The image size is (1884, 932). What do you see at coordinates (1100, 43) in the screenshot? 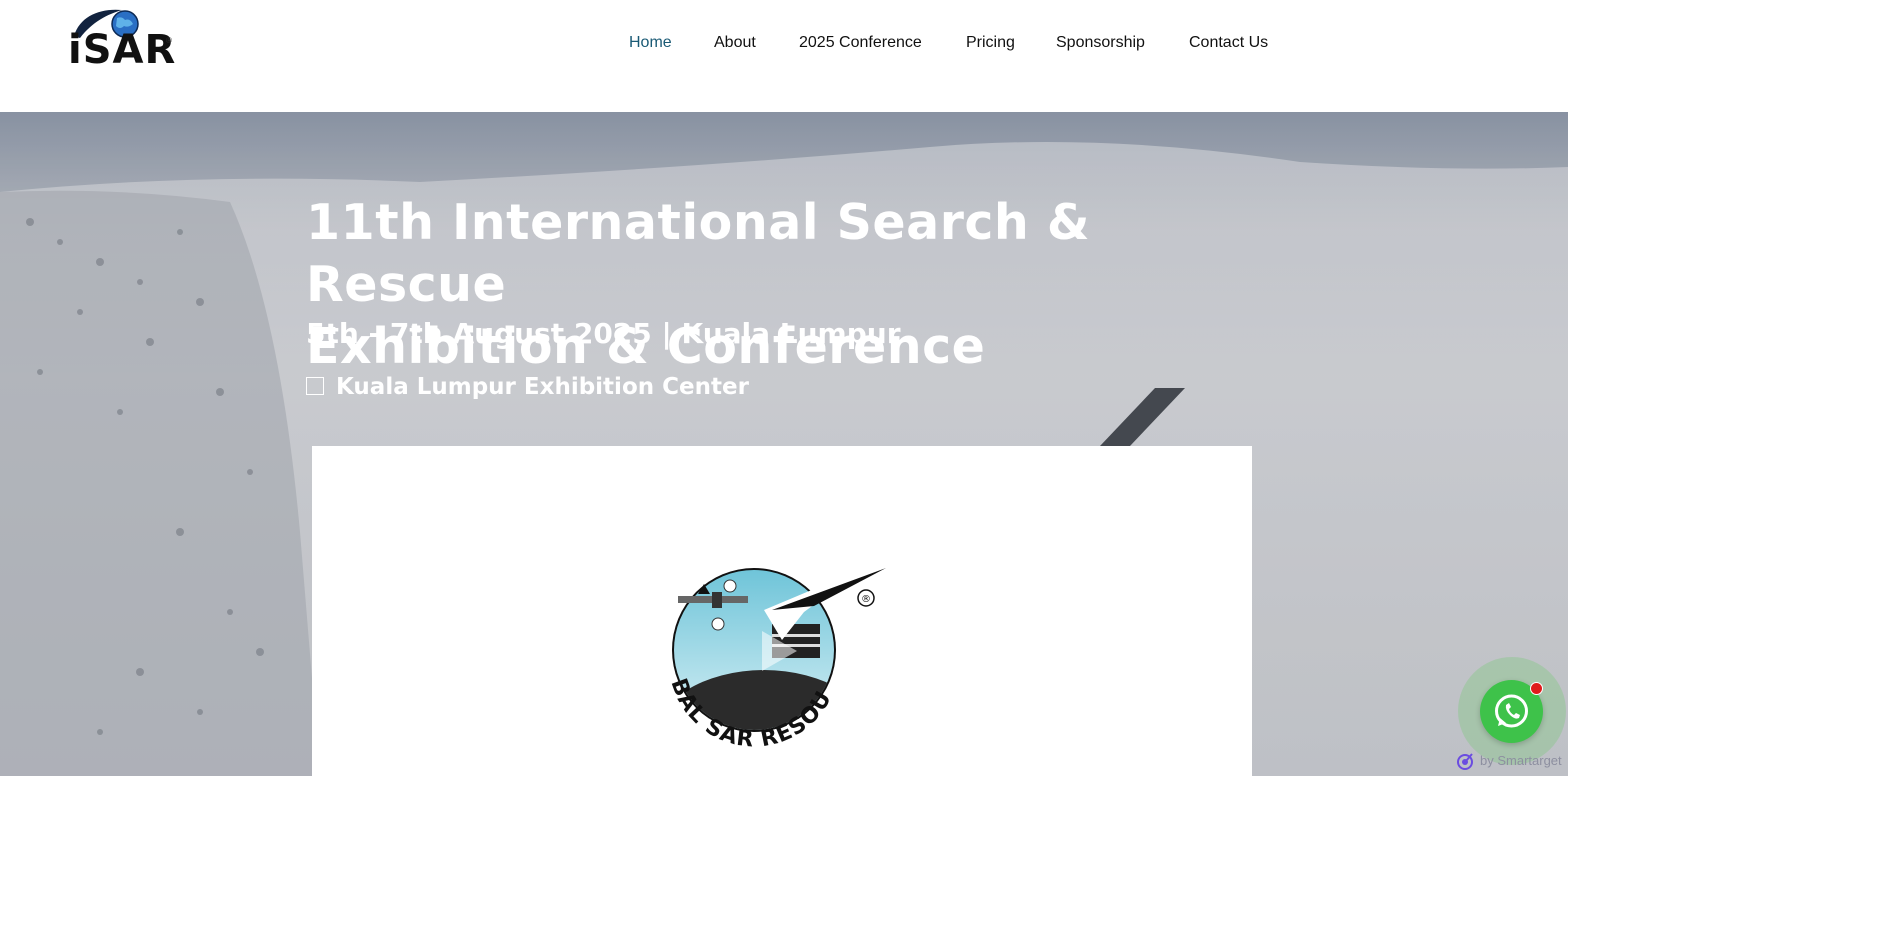
I see `nav-sponsorship: Sponsorship` at bounding box center [1100, 43].